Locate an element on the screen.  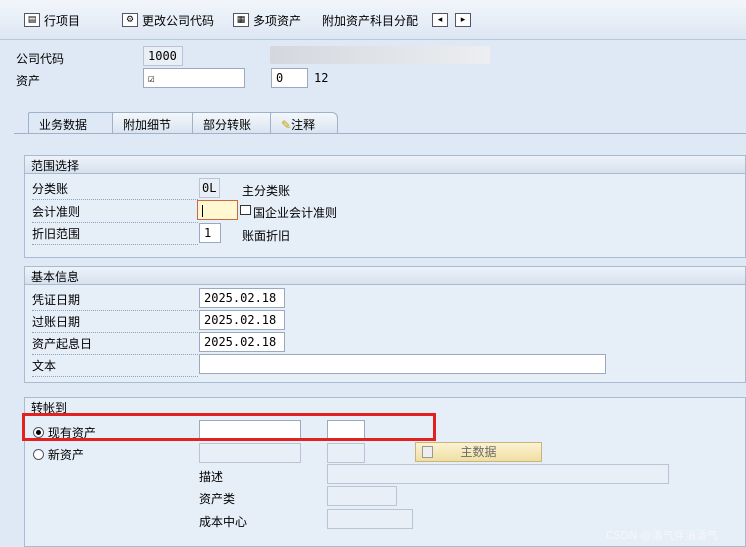
watermark: CSDN @清气伴消清气 is located at coordinates (662, 535).